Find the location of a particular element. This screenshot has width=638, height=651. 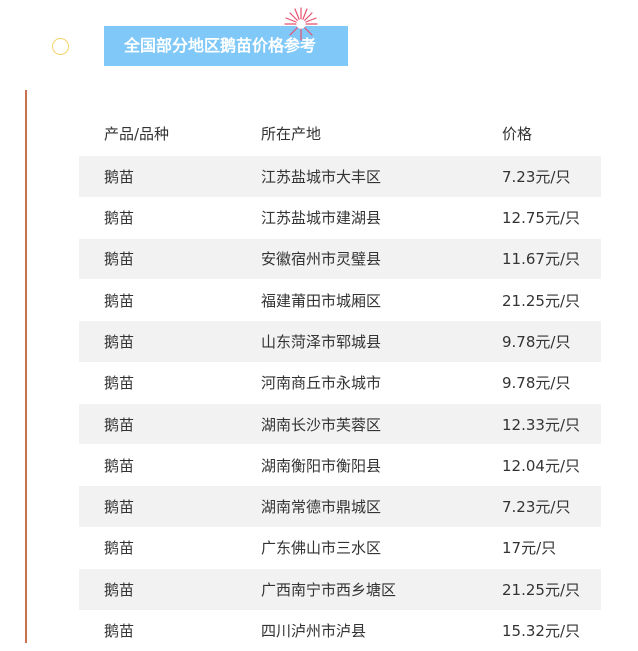

table-row: 鹅苗 广东佛山市三水区 17元/只 is located at coordinates (340, 548).